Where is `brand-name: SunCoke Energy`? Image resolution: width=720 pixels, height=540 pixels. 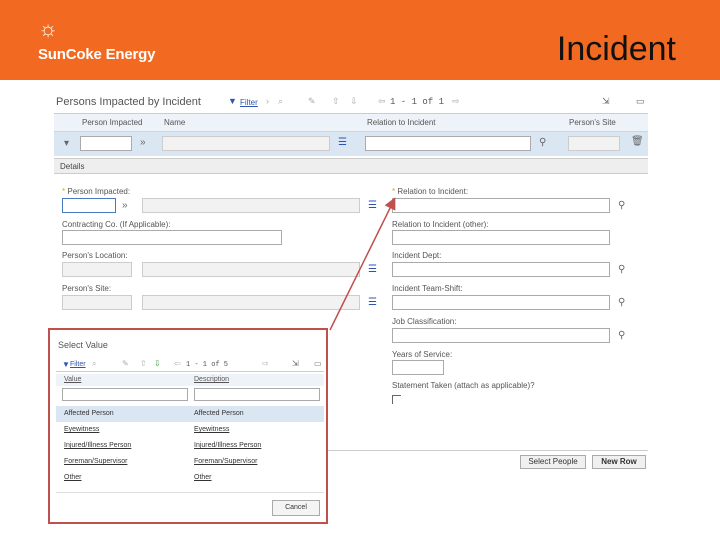 brand-name: SunCoke Energy is located at coordinates (97, 54).